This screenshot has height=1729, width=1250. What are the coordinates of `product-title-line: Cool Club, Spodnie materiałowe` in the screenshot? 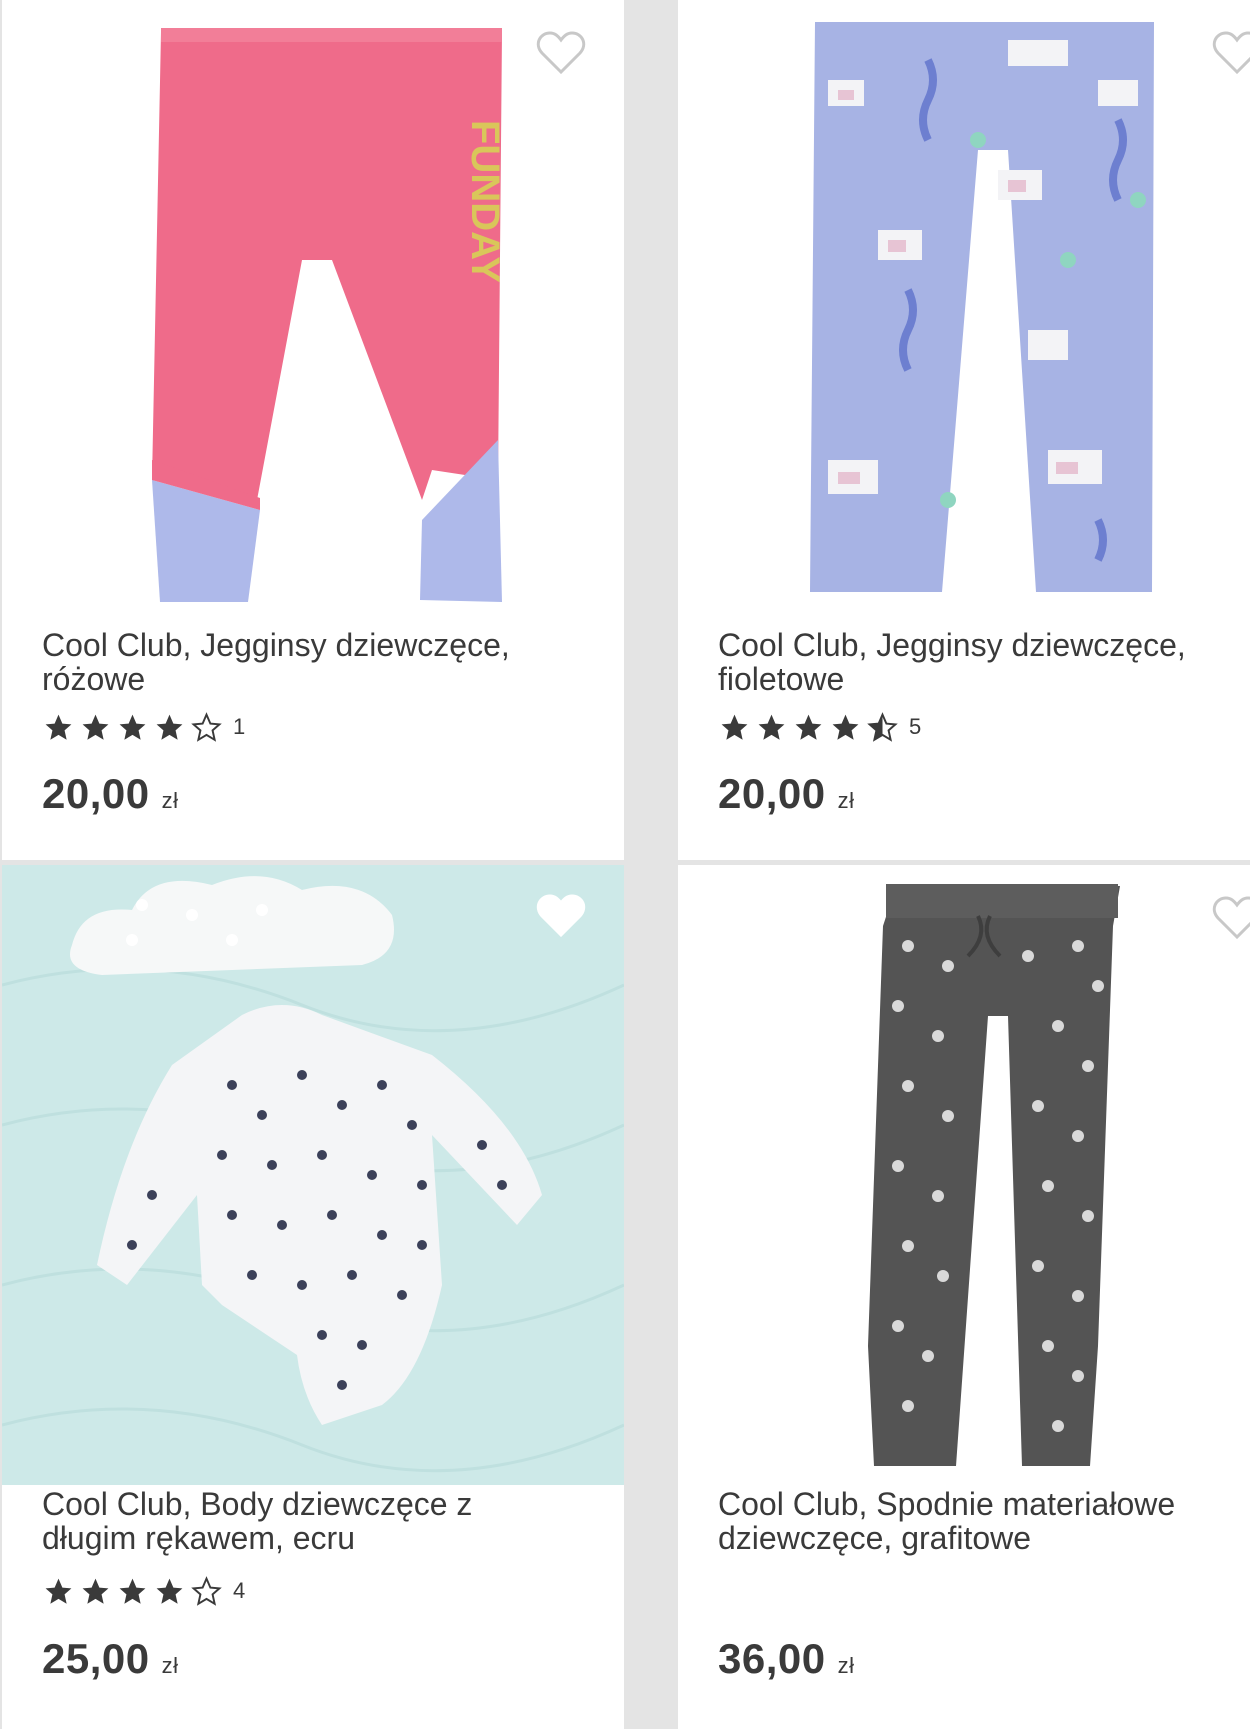 It's located at (947, 1504).